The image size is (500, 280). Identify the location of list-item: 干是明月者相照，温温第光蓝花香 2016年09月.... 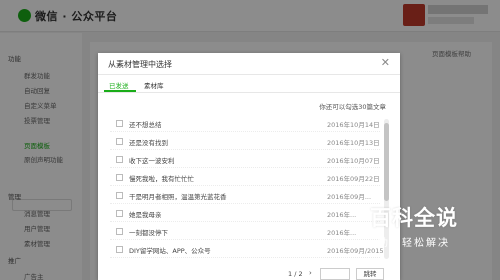
(245, 195).